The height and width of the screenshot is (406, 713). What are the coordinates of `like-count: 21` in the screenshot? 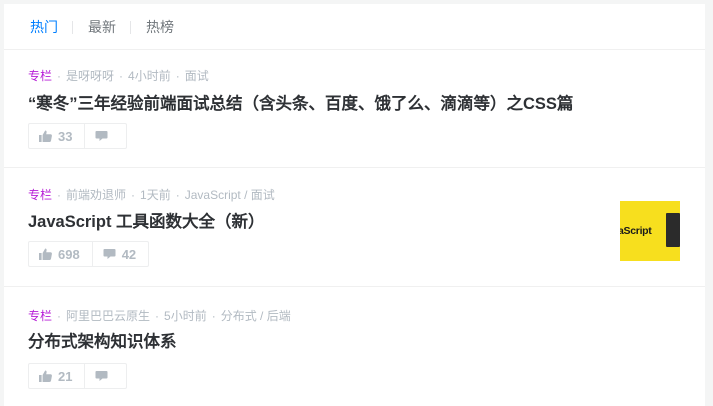 It's located at (65, 376).